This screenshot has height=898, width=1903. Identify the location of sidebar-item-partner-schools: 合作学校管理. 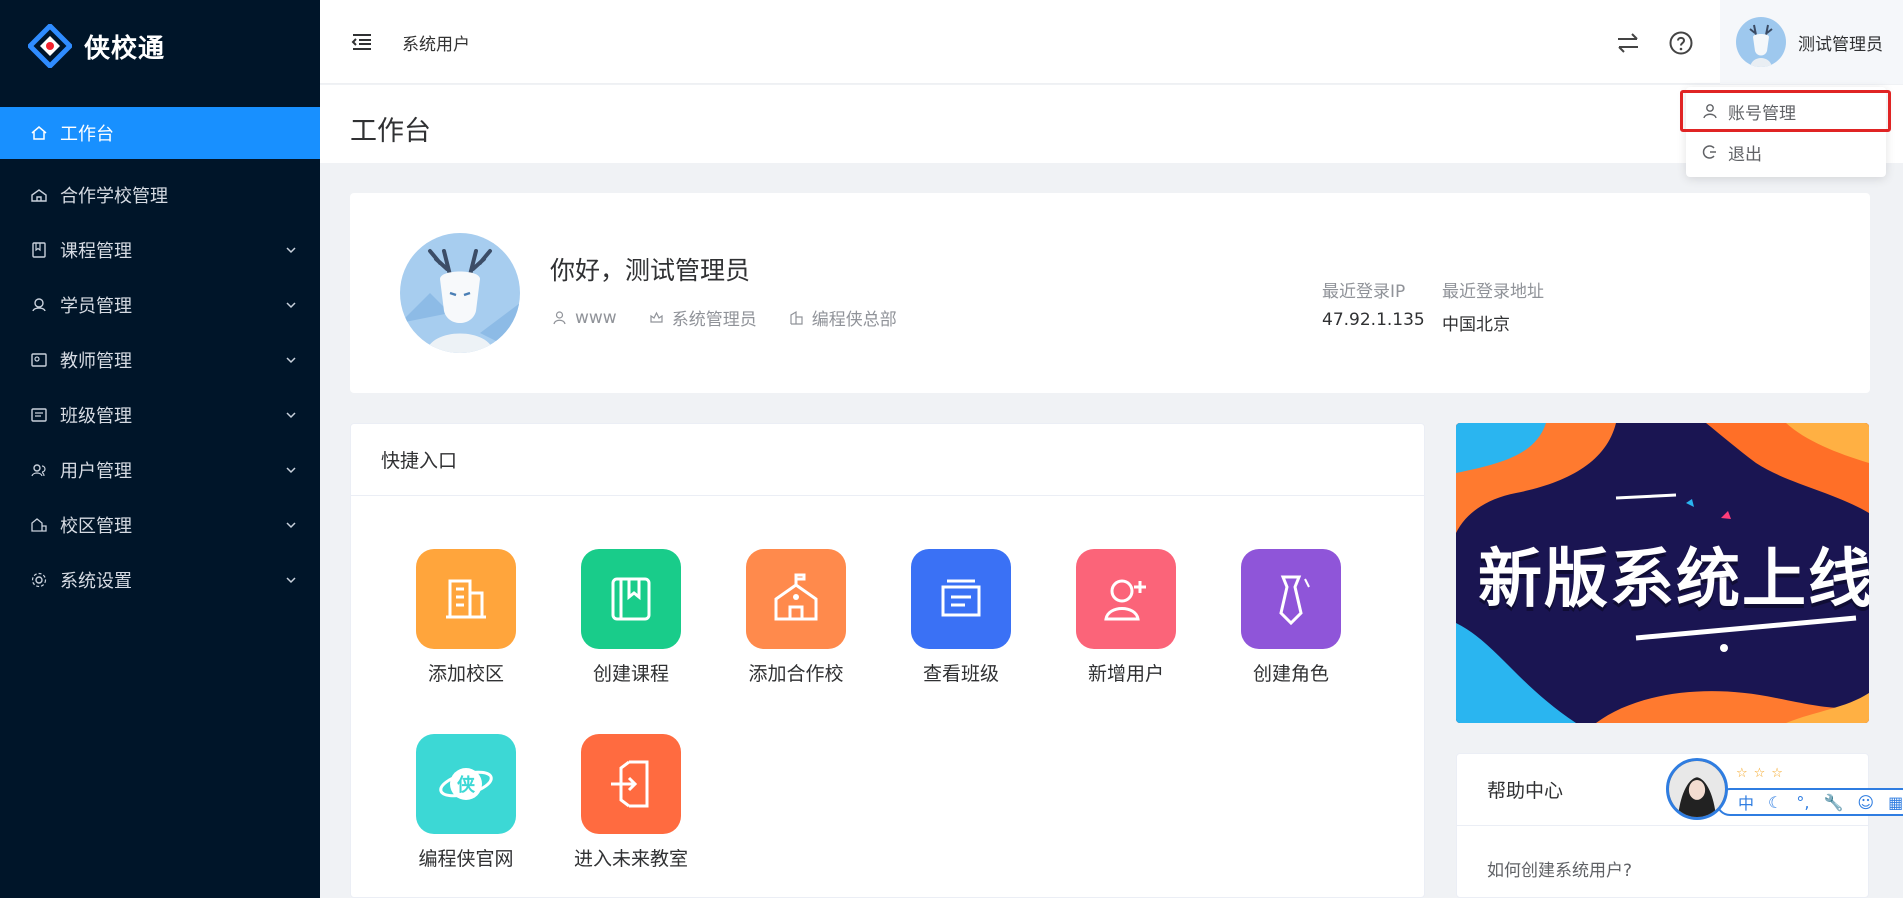
(160, 194).